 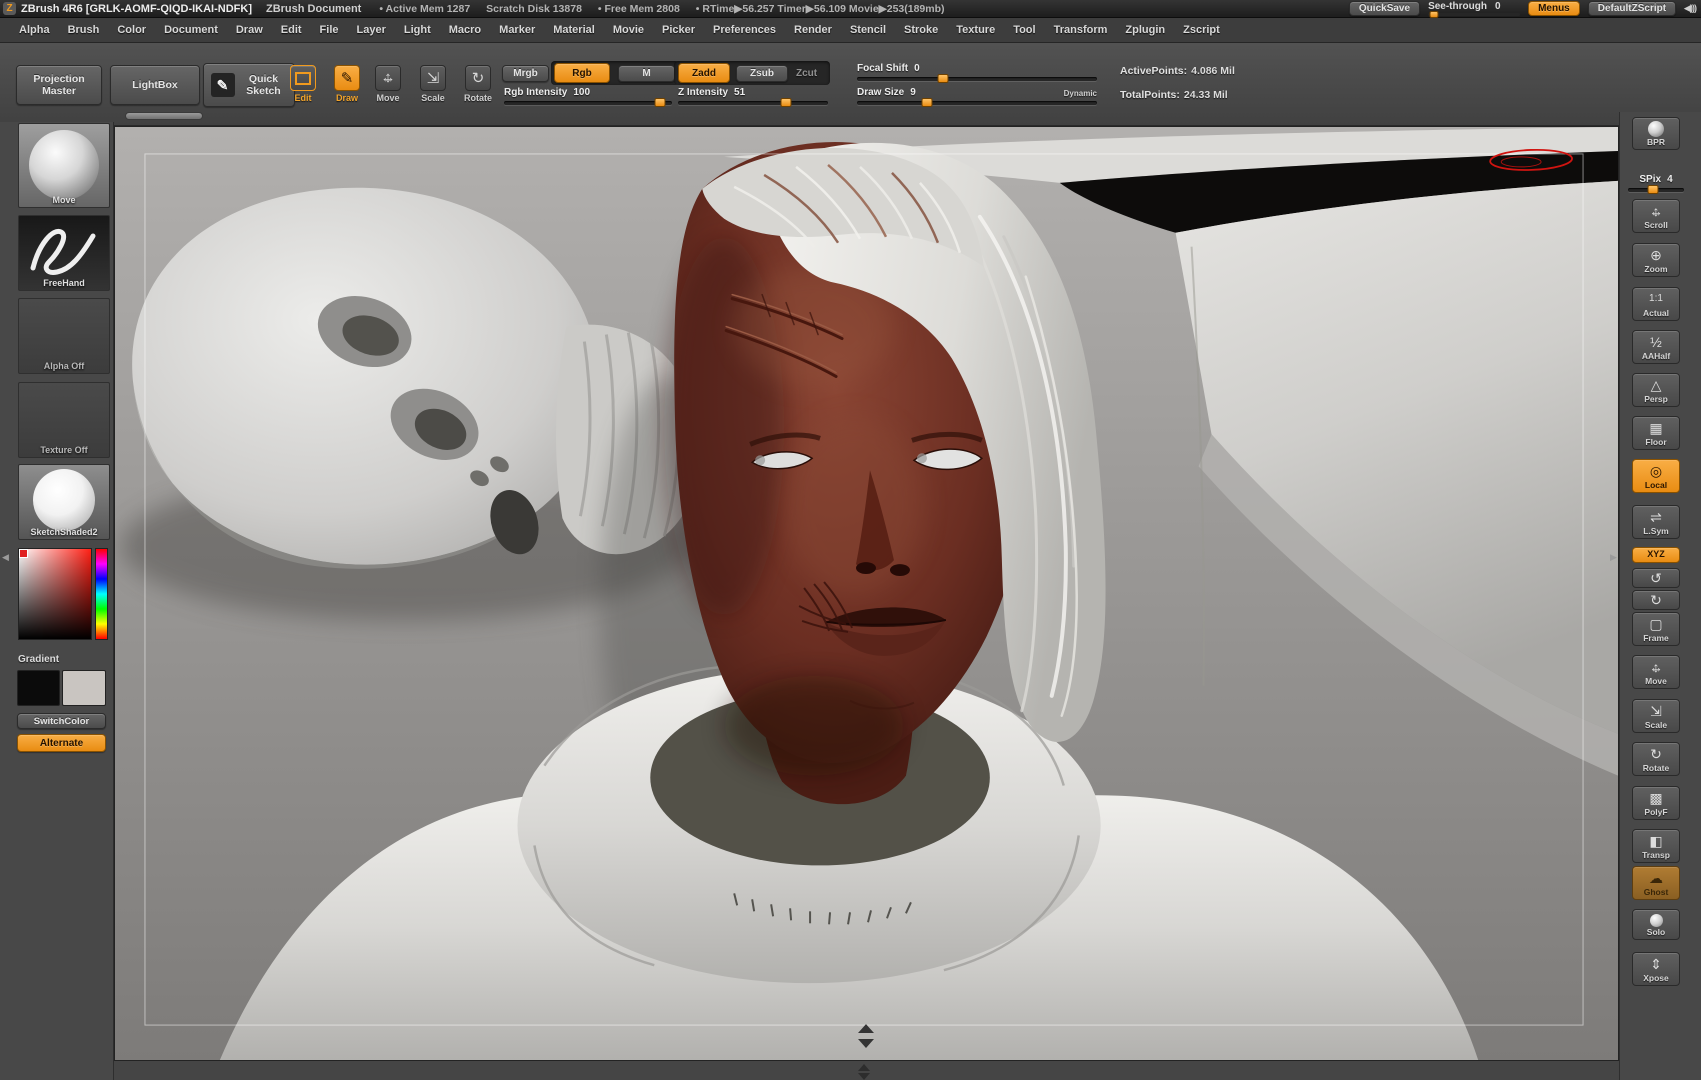 What do you see at coordinates (1384, 8) in the screenshot?
I see `quicksave-button: QuickSave` at bounding box center [1384, 8].